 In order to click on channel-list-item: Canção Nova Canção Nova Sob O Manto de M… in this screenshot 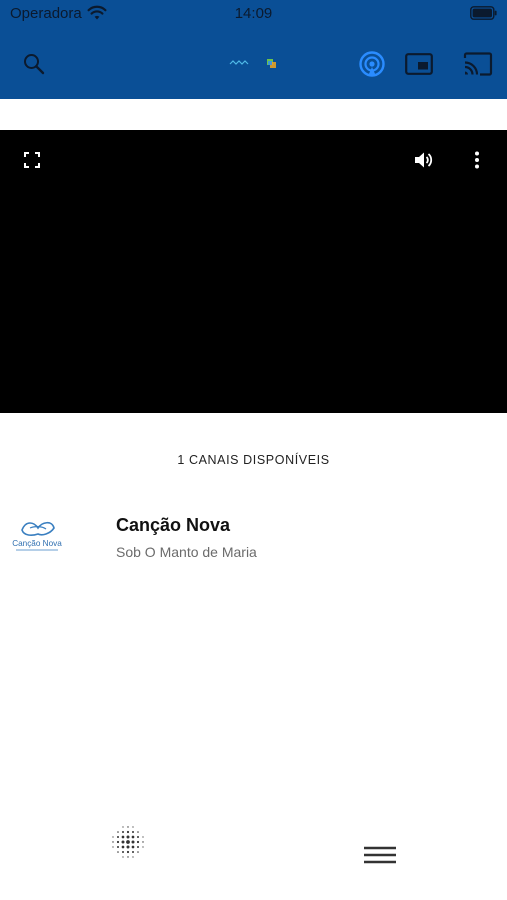, I will do `click(253, 538)`.